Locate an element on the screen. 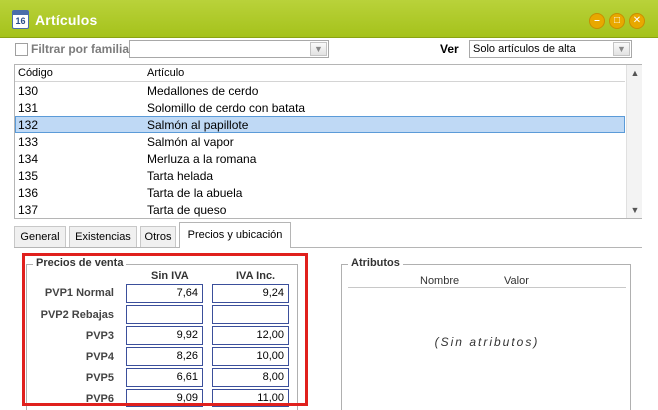 This screenshot has width=658, height=410. list-item: 133 Salmón al vapor is located at coordinates (320, 141).